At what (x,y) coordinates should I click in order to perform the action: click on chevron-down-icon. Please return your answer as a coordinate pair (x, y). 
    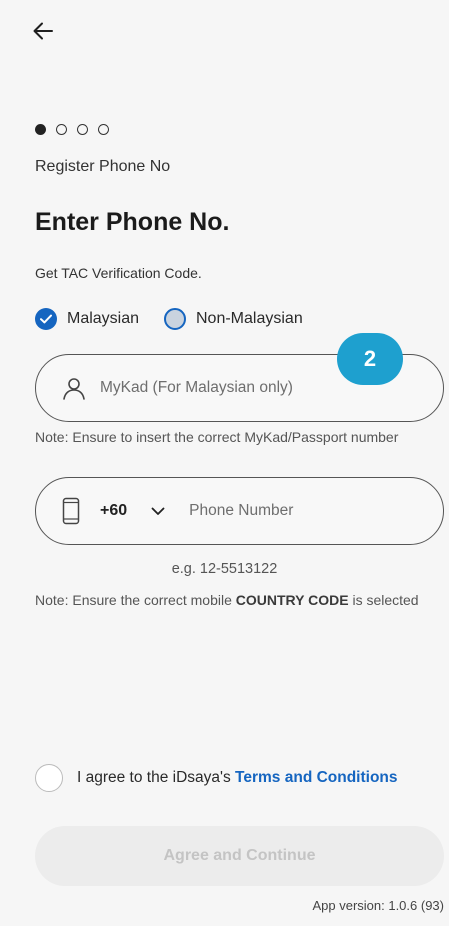
    Looking at the image, I should click on (158, 511).